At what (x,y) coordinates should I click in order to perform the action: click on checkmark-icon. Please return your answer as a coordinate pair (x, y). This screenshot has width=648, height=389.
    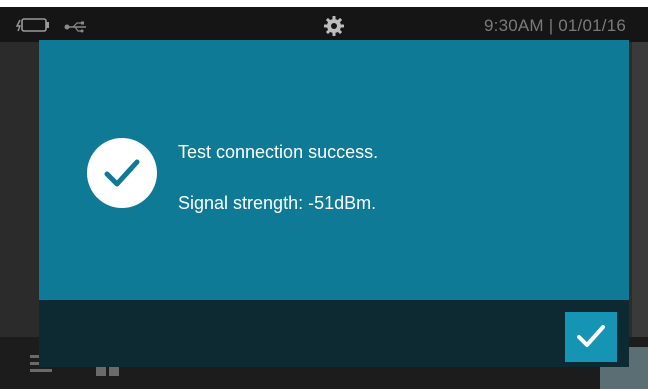
    Looking at the image, I should click on (591, 336).